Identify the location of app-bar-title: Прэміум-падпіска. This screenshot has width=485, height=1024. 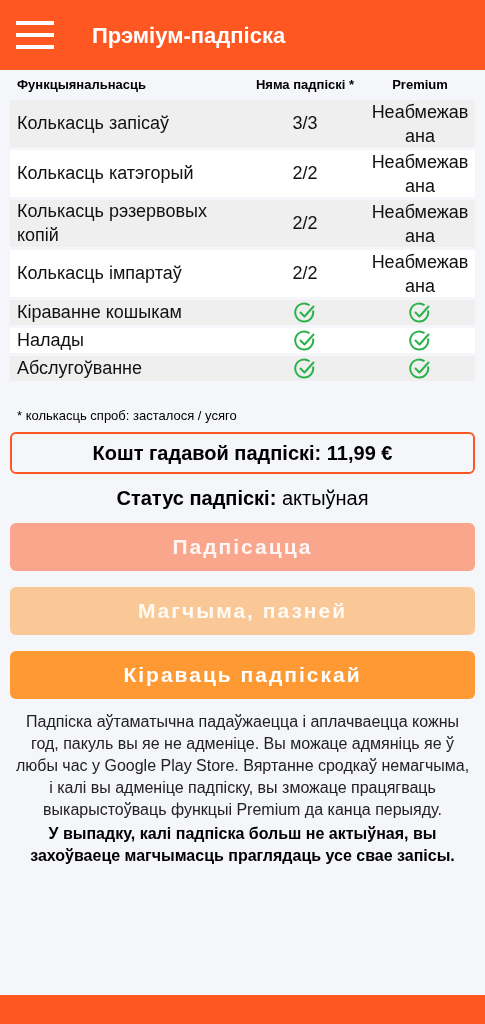
(189, 35).